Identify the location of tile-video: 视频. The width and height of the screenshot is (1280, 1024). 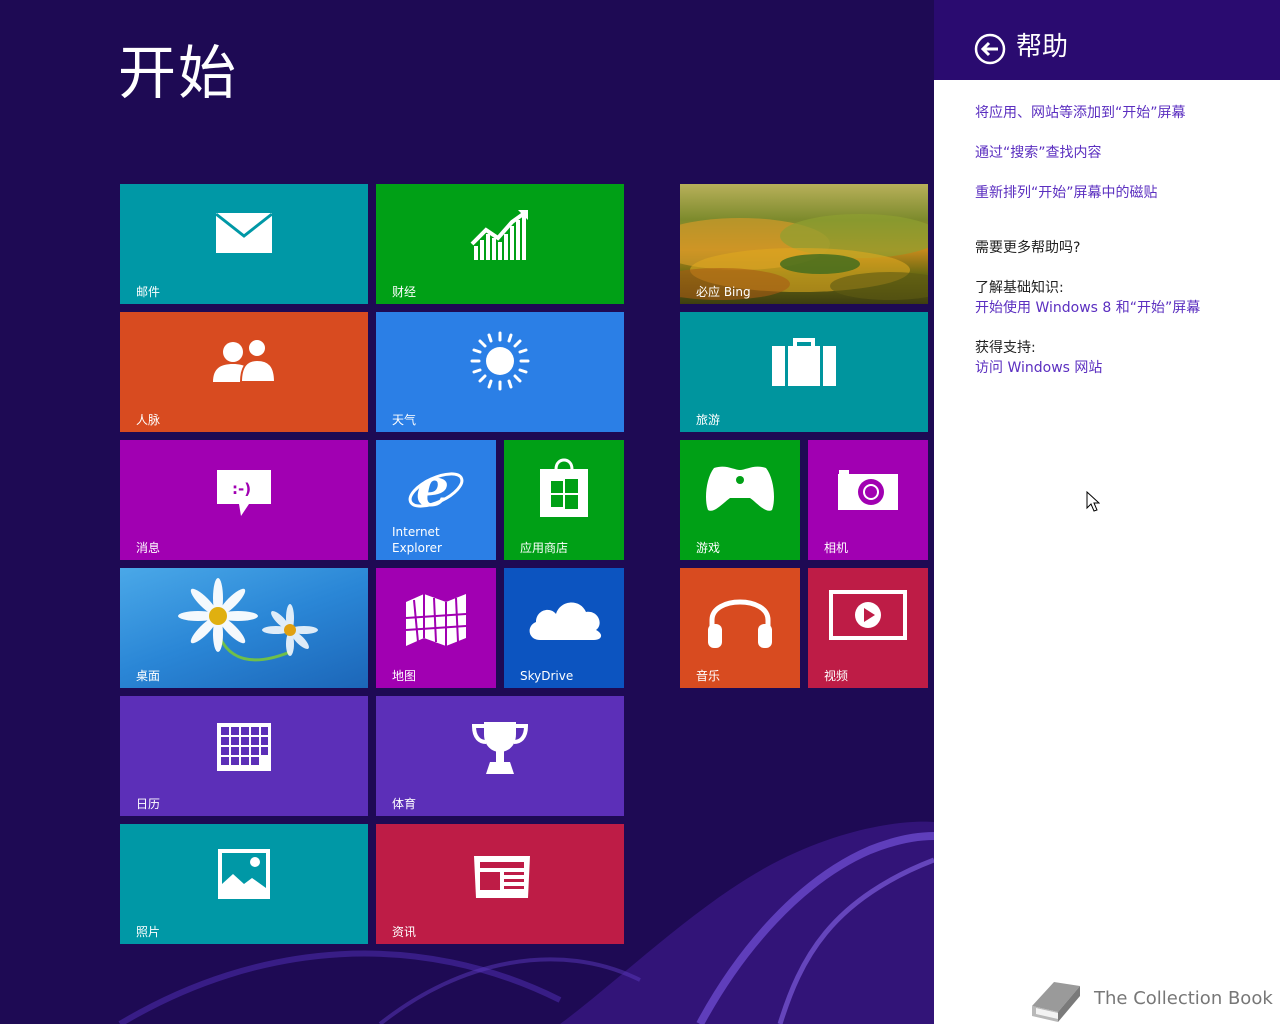
(868, 628).